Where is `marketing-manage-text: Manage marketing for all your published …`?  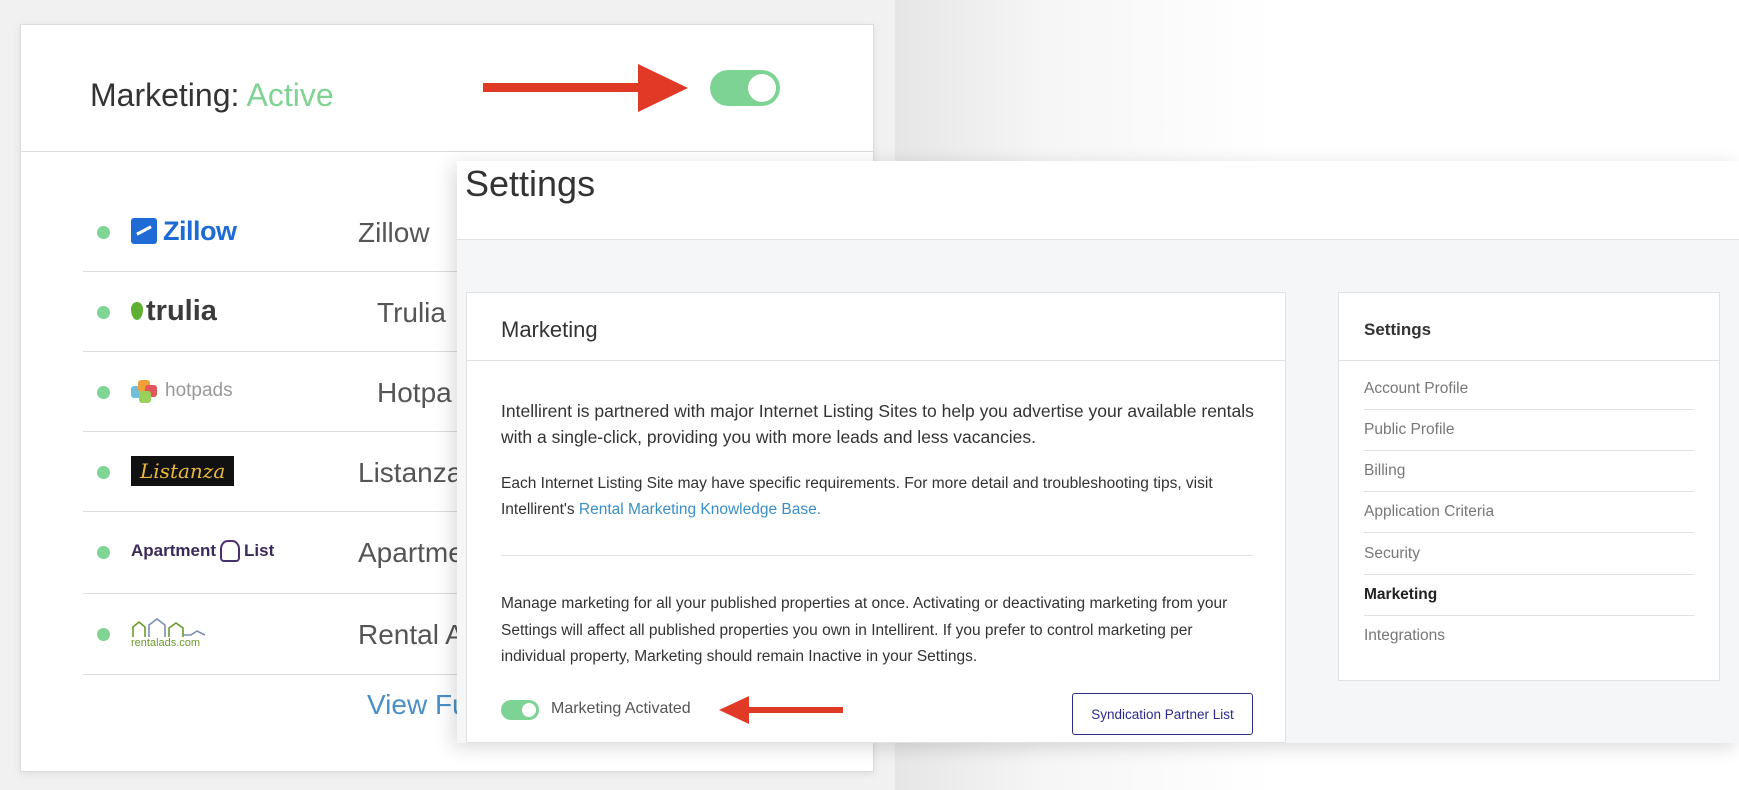 marketing-manage-text: Manage marketing for all your published … is located at coordinates (864, 630).